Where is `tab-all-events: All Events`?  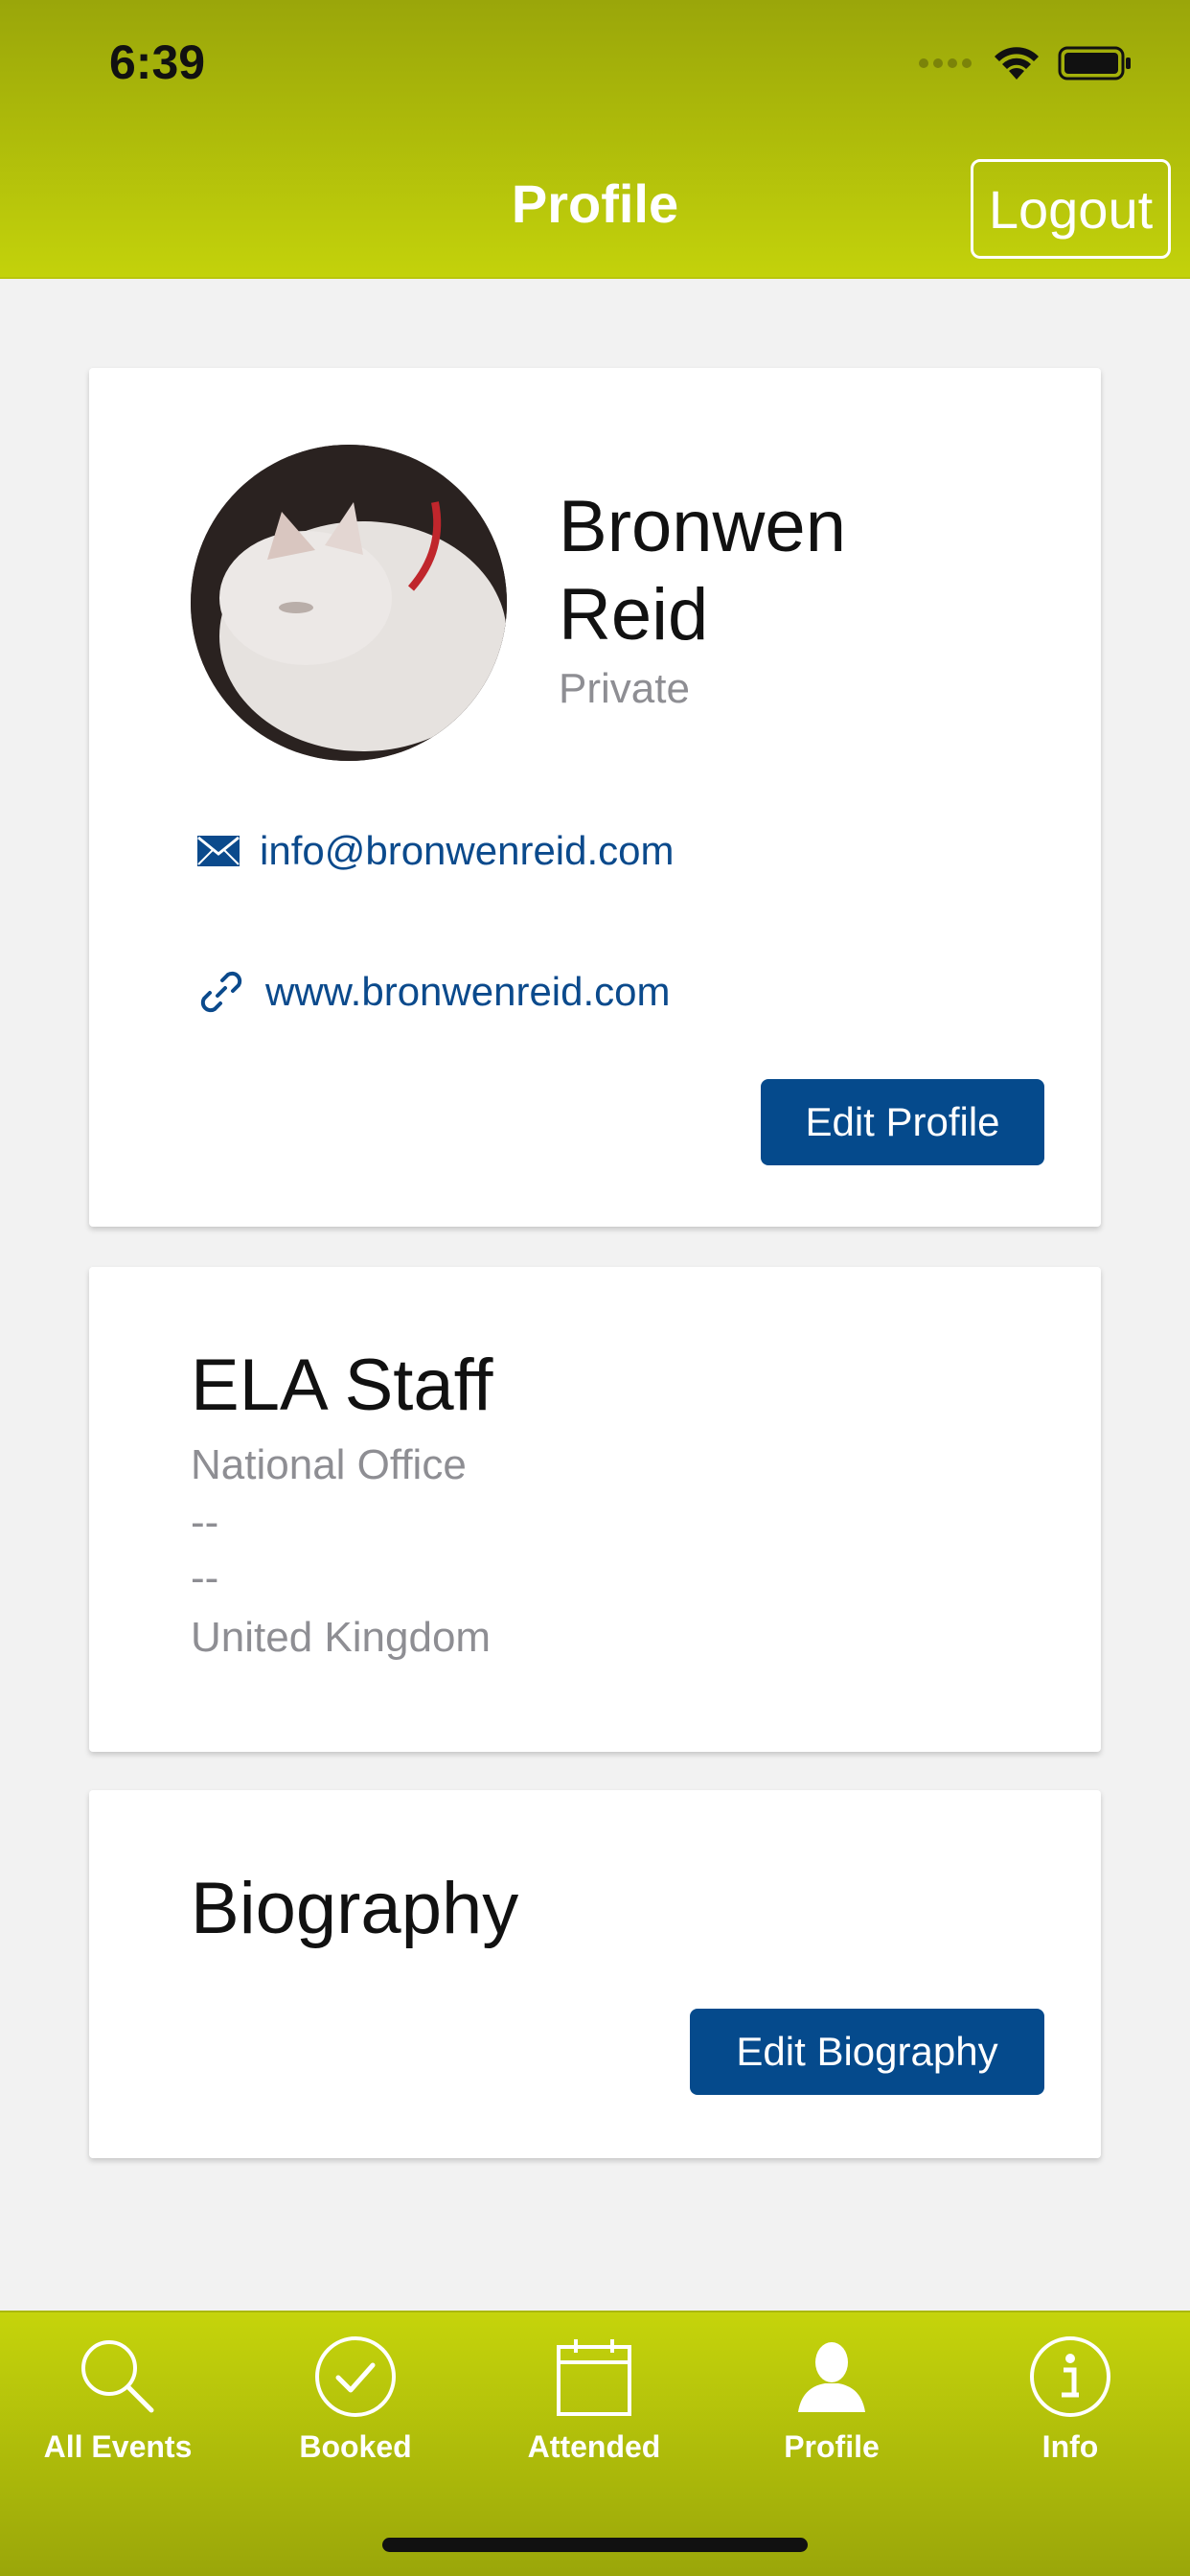
tab-all-events: All Events is located at coordinates (118, 2405).